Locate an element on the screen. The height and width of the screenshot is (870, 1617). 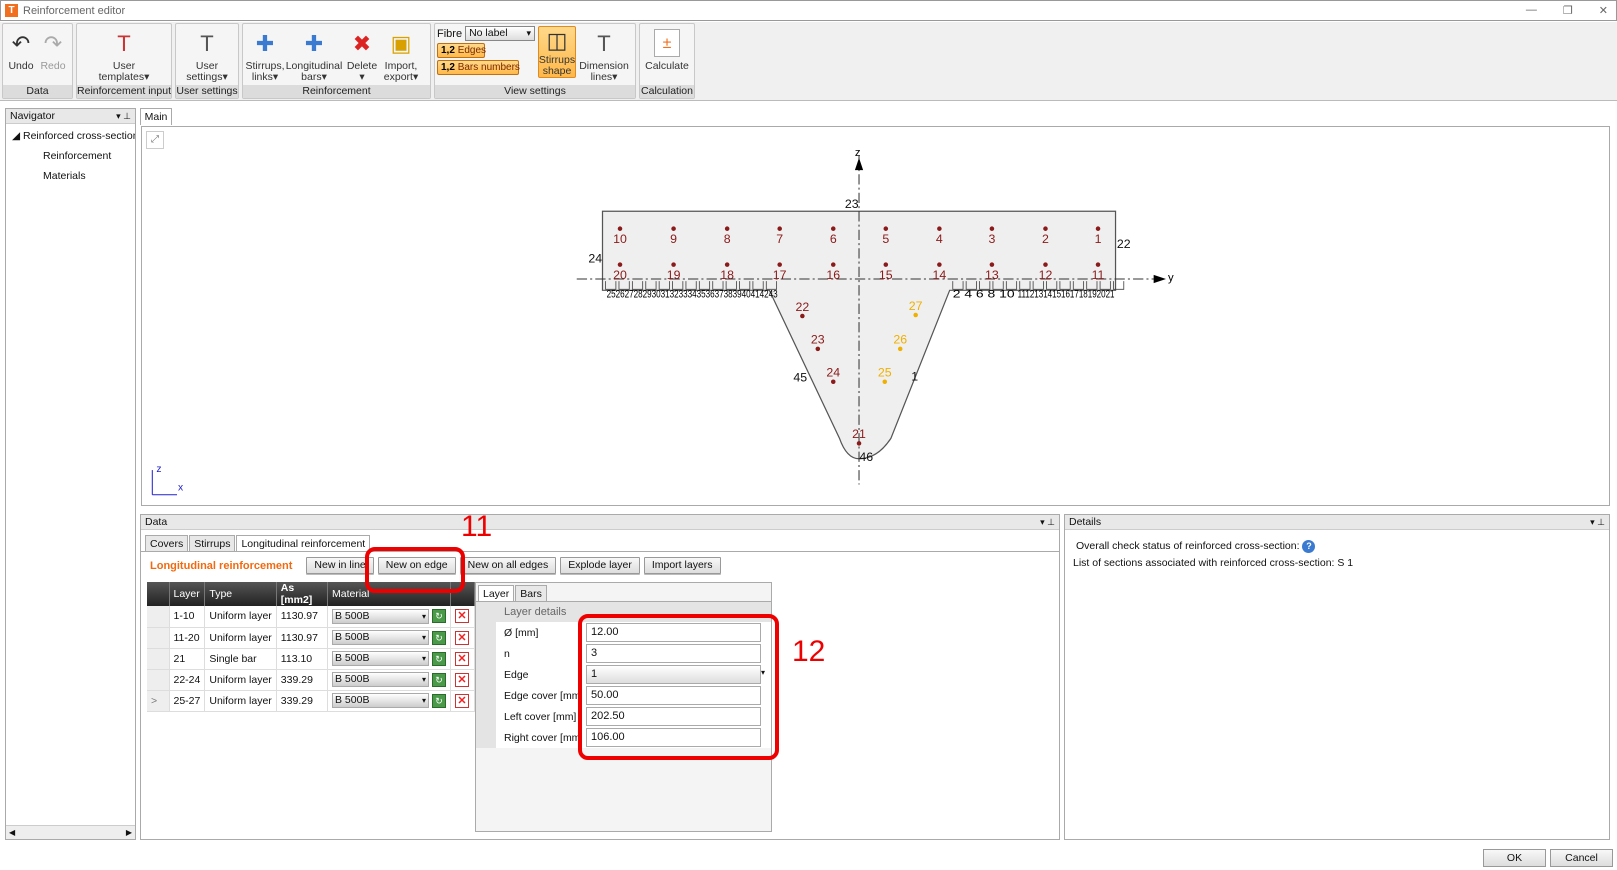
tab-bars: Bars is located at coordinates (531, 593).